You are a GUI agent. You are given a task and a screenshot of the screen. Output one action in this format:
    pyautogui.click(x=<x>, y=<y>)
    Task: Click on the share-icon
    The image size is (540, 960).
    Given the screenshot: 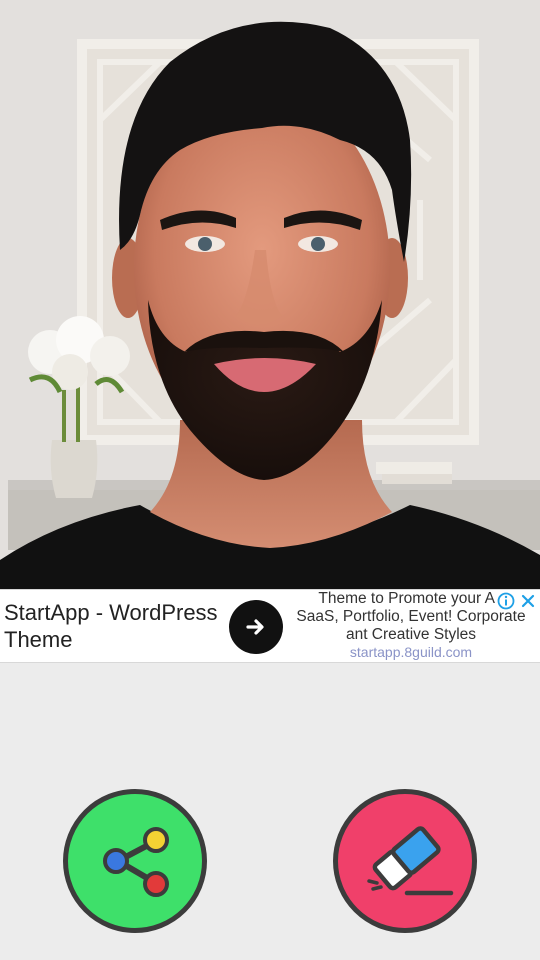 What is the action you would take?
    pyautogui.click(x=136, y=862)
    